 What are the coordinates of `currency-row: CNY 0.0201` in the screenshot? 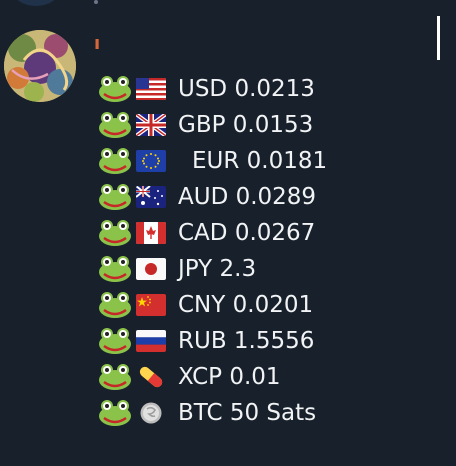 It's located at (268, 305).